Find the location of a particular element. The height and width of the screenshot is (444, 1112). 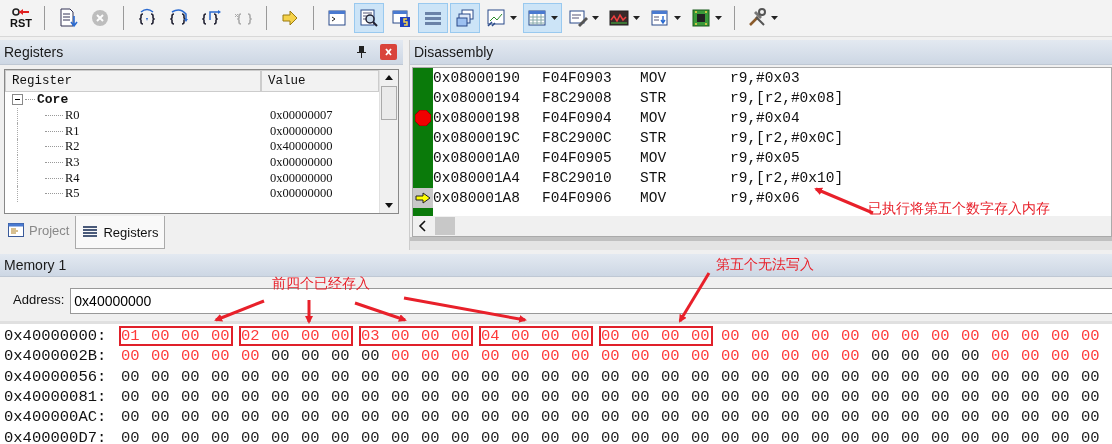

pen-icon is located at coordinates (578, 18).